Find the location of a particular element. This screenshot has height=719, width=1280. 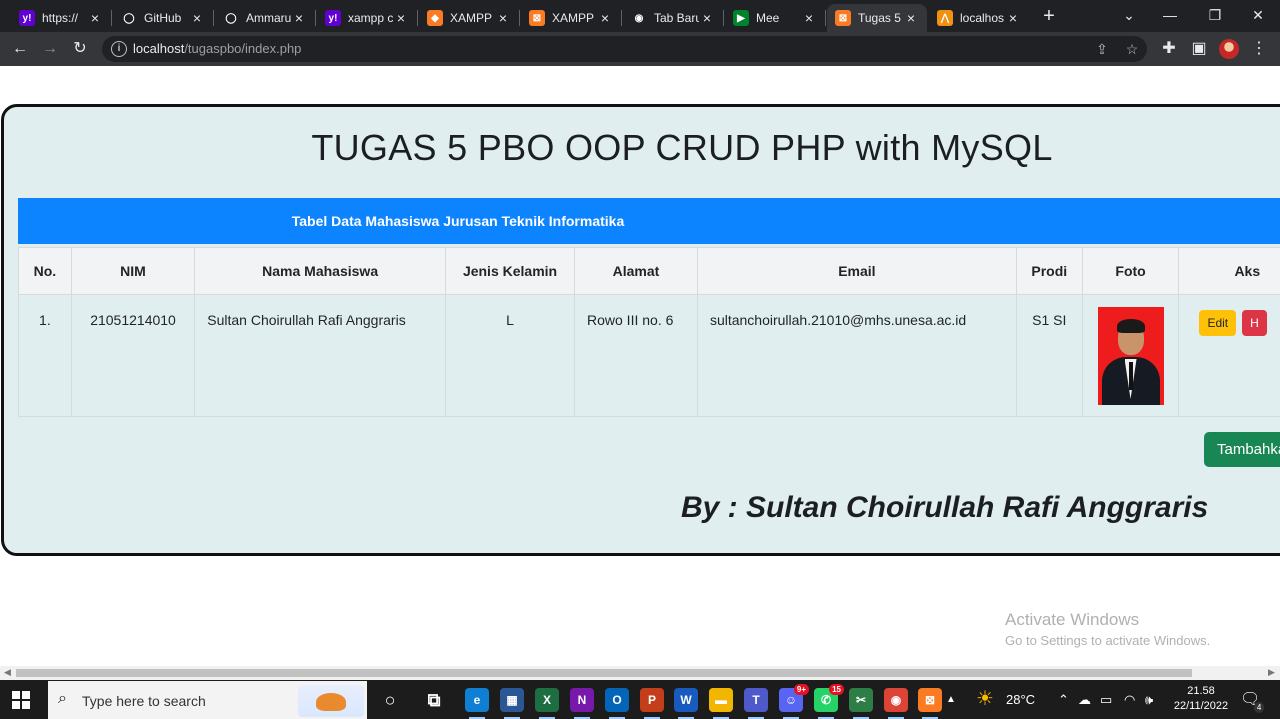

extensions-puzzle-icon: ✚ is located at coordinates (1169, 49).